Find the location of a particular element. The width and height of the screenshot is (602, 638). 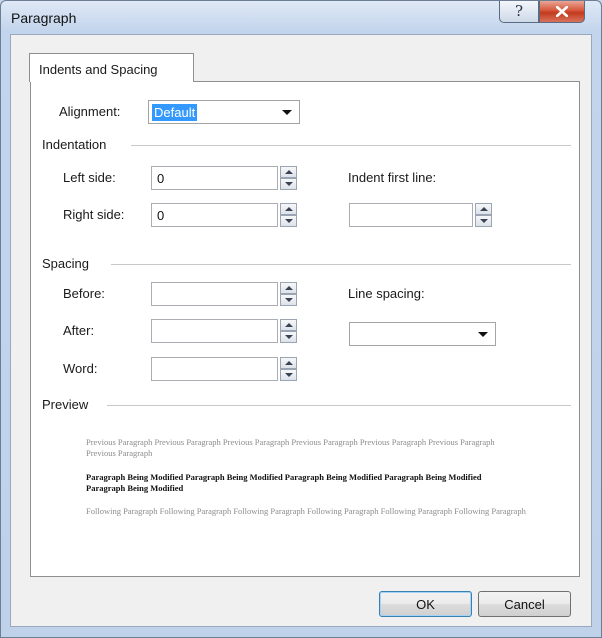

left-side-spinner is located at coordinates (288, 178).